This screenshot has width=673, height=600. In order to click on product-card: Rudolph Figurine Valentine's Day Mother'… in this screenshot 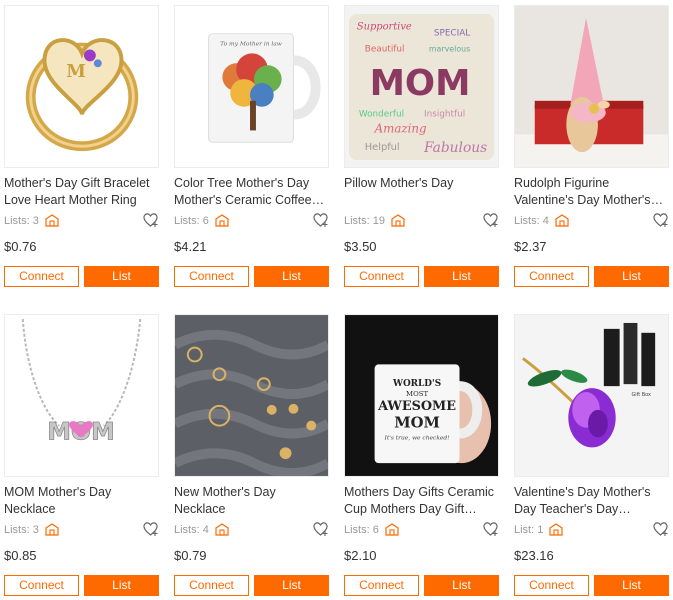, I will do `click(591, 150)`.